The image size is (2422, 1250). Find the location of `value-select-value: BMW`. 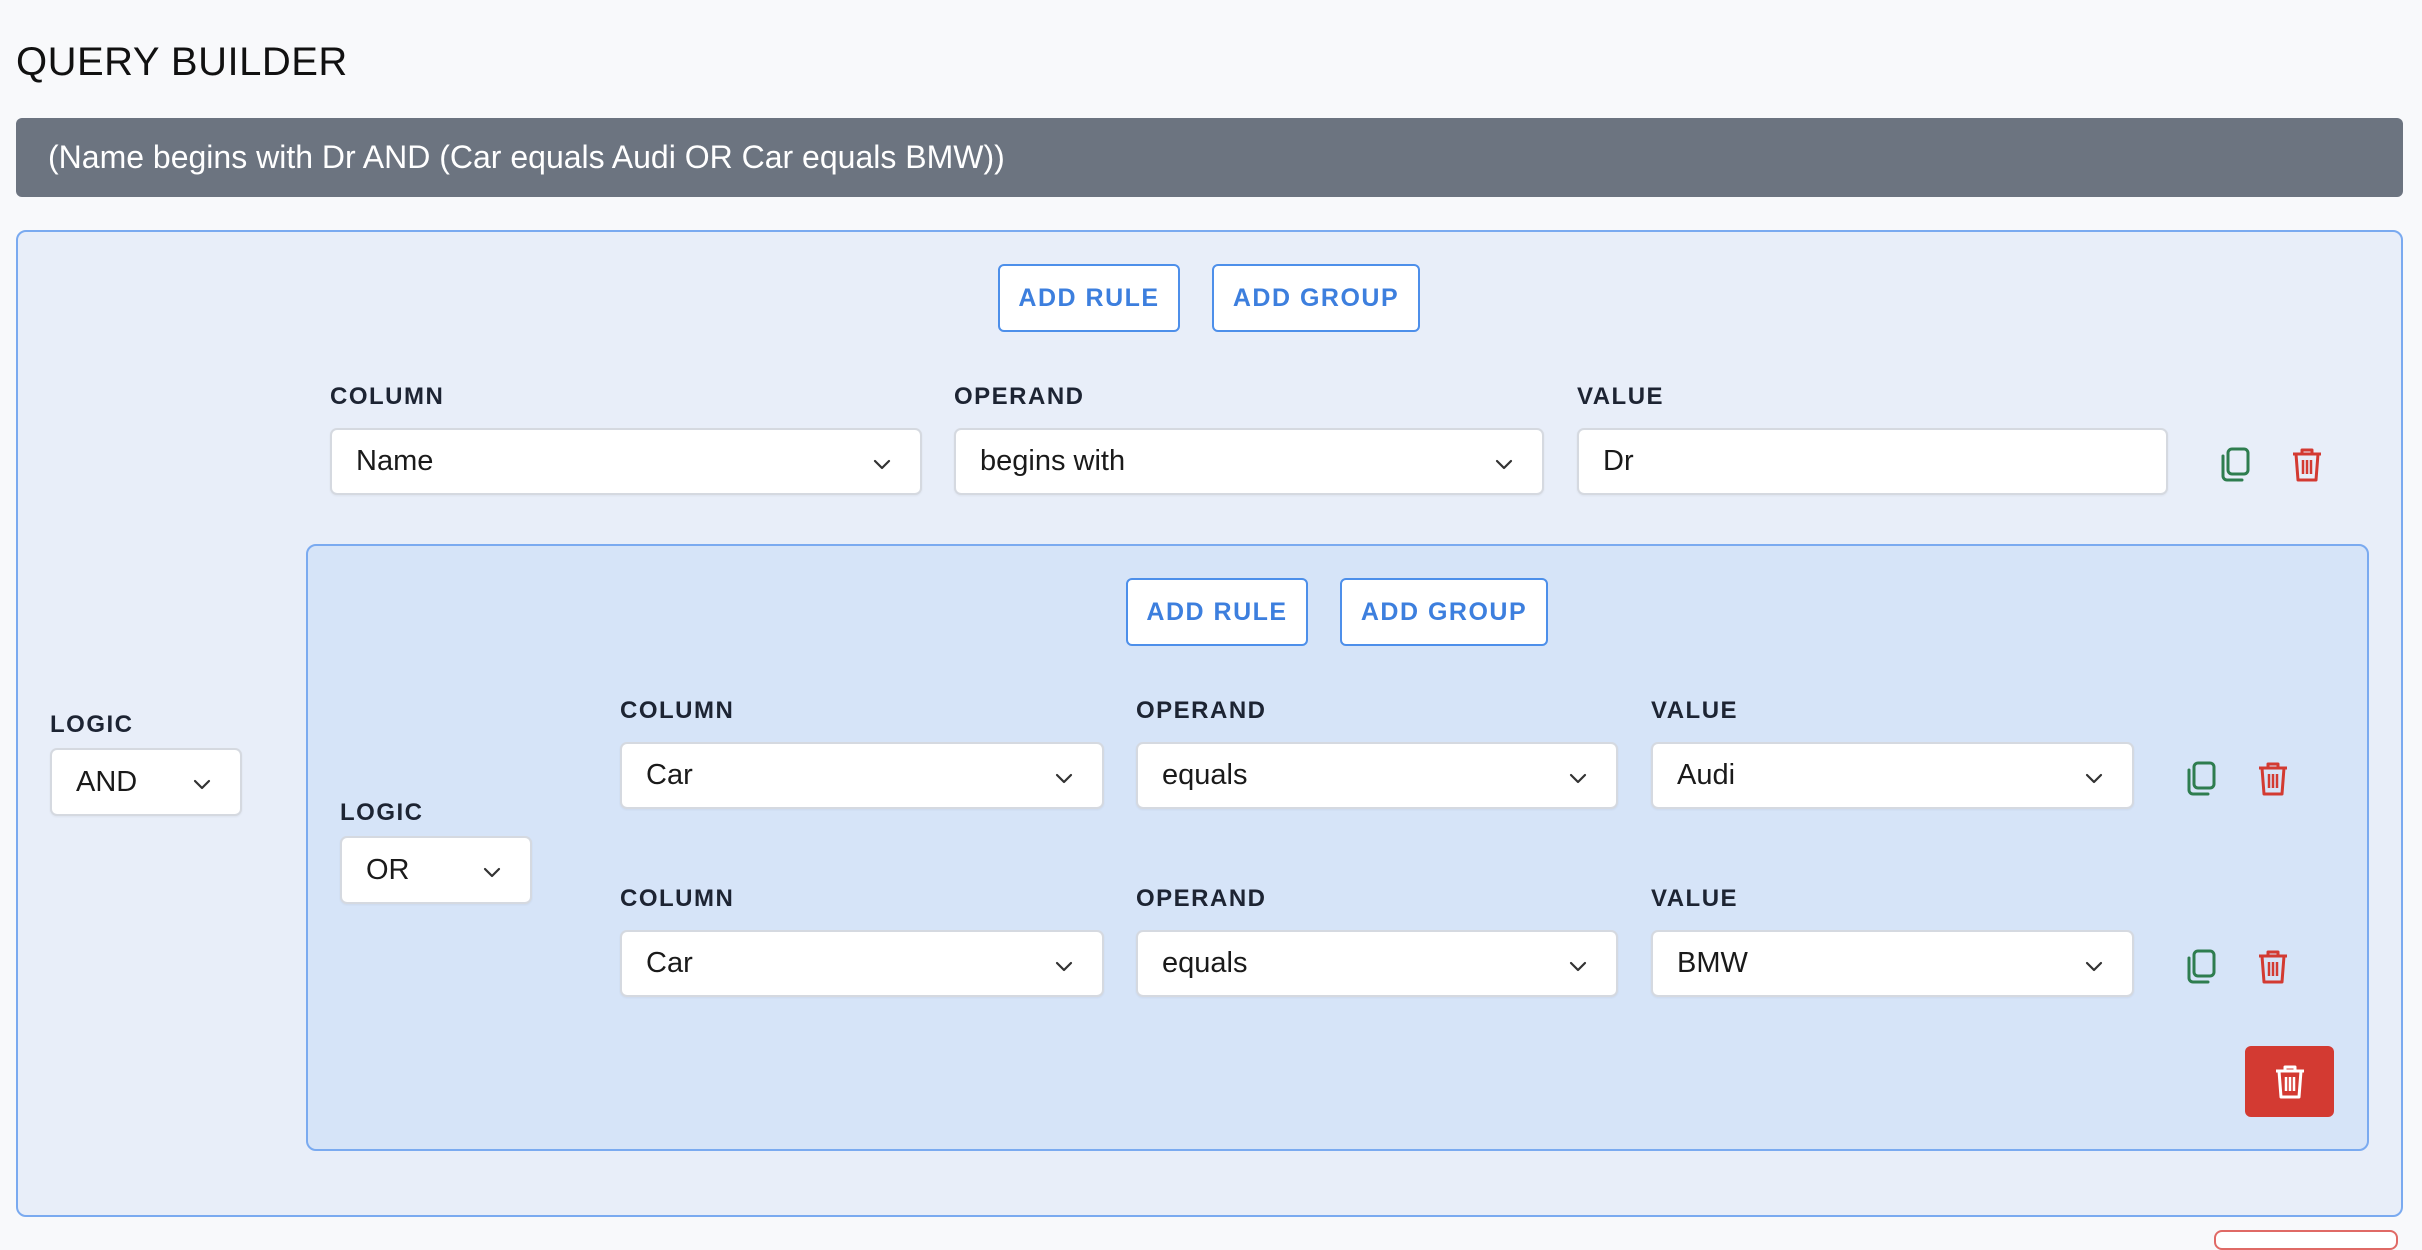

value-select-value: BMW is located at coordinates (1712, 963).